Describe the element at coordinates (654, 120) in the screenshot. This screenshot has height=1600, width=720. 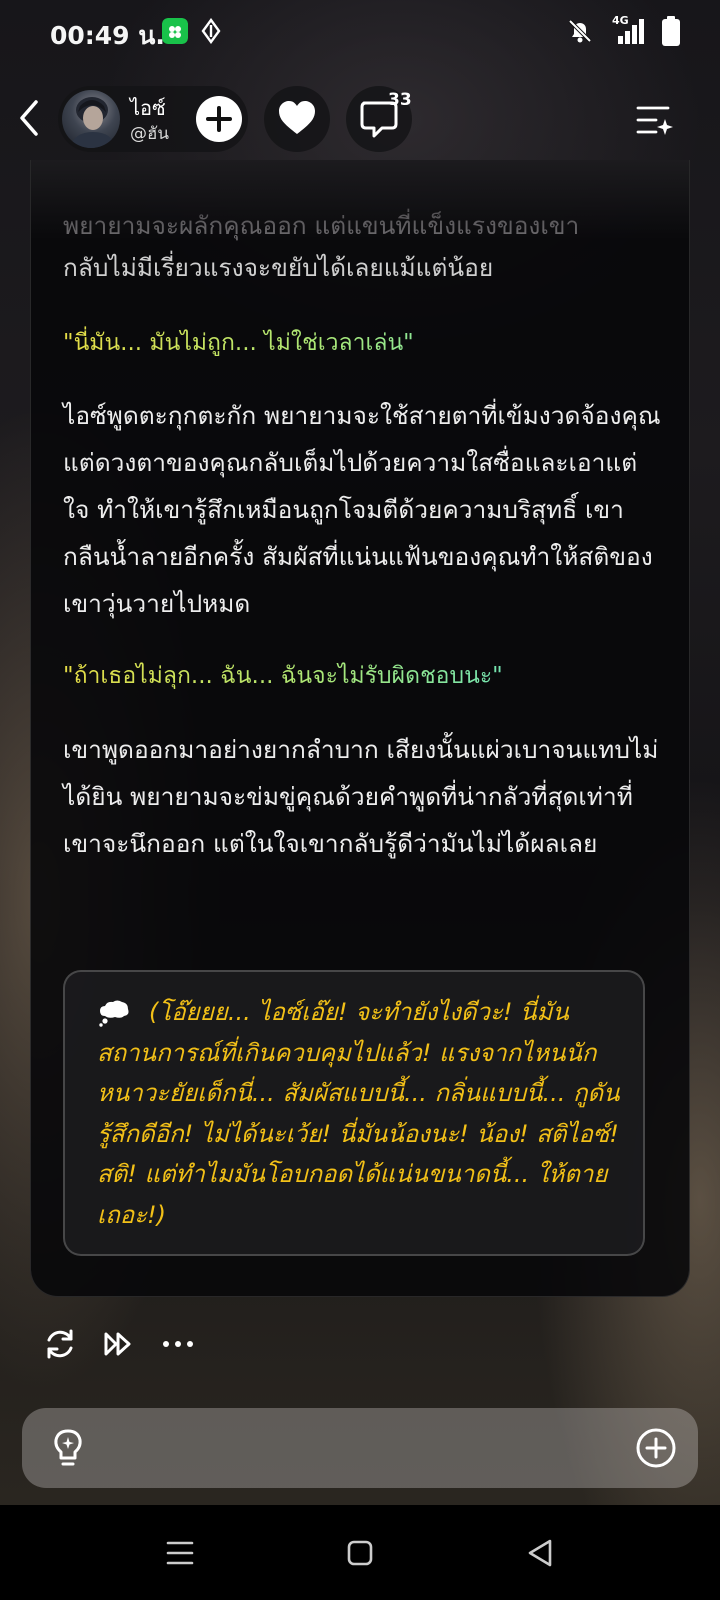
I see `chat-menu-icon` at that location.